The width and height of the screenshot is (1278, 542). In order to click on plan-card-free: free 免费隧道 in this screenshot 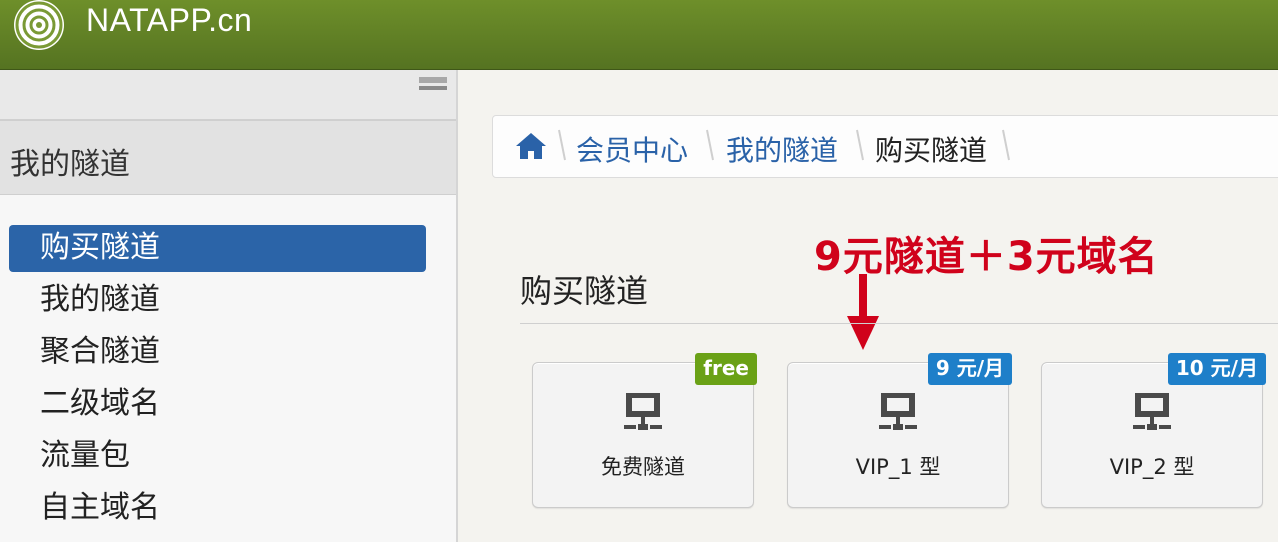, I will do `click(644, 430)`.